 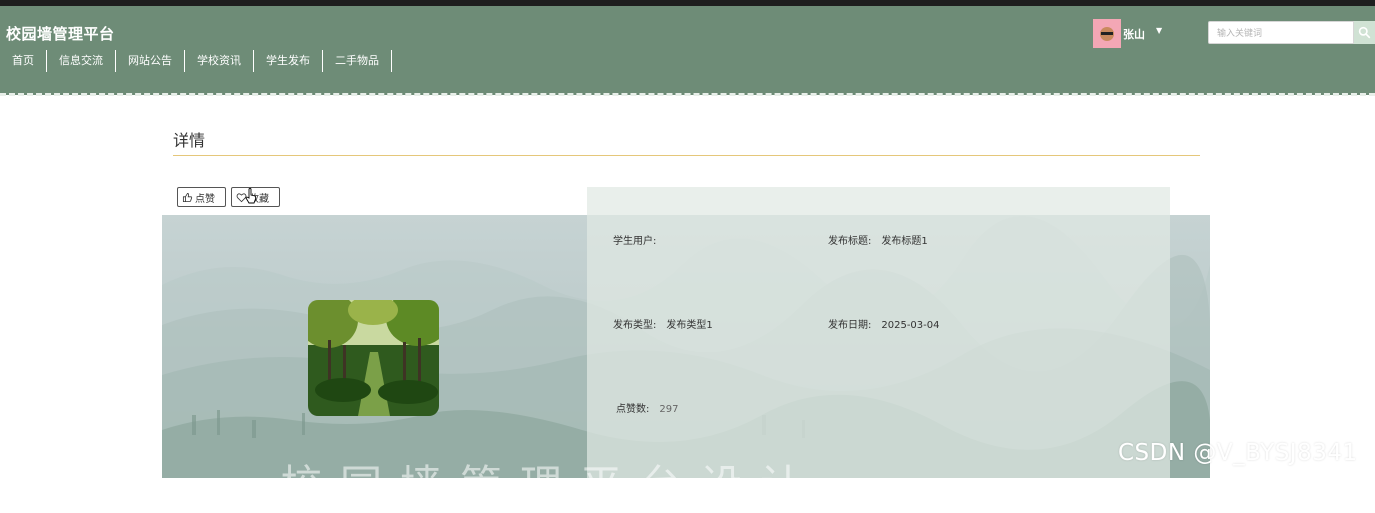 I want to click on field-value: 发布标题1, so click(x=904, y=241).